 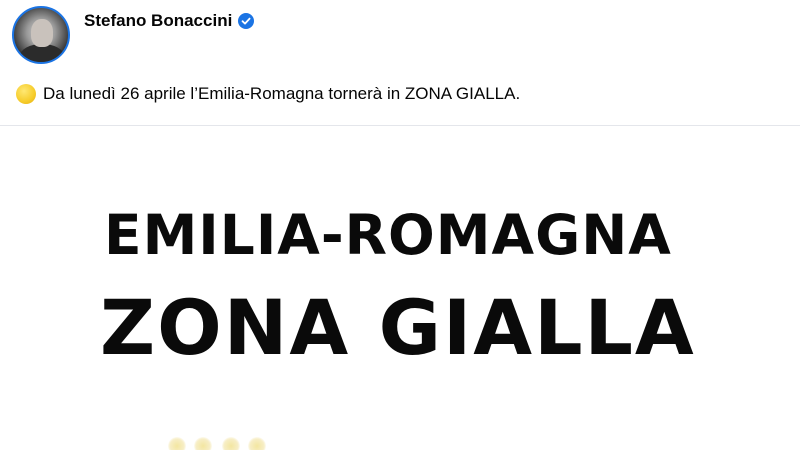 I want to click on author-row: Stefano Bonaccini, so click(x=169, y=21).